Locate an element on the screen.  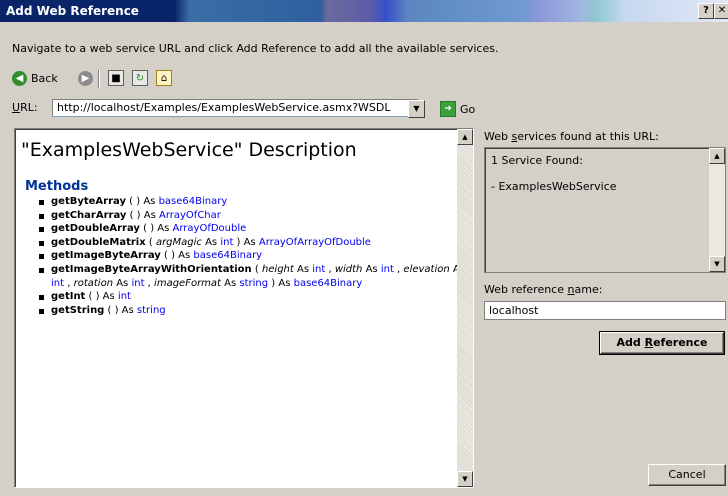
method-name: getImageByteArray is located at coordinates (106, 255).